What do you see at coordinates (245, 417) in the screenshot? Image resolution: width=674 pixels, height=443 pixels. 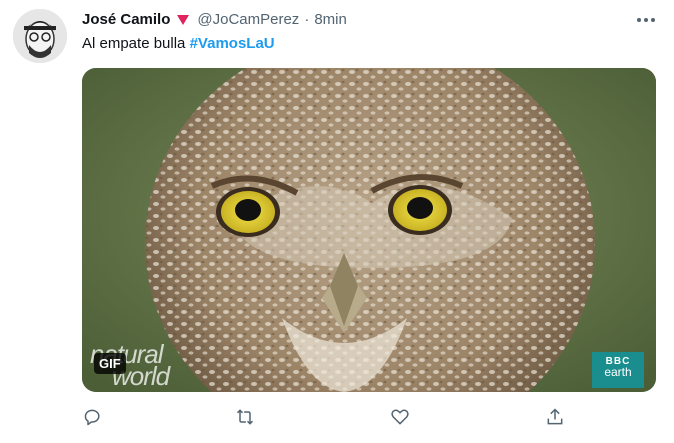 I see `retweet-icon` at bounding box center [245, 417].